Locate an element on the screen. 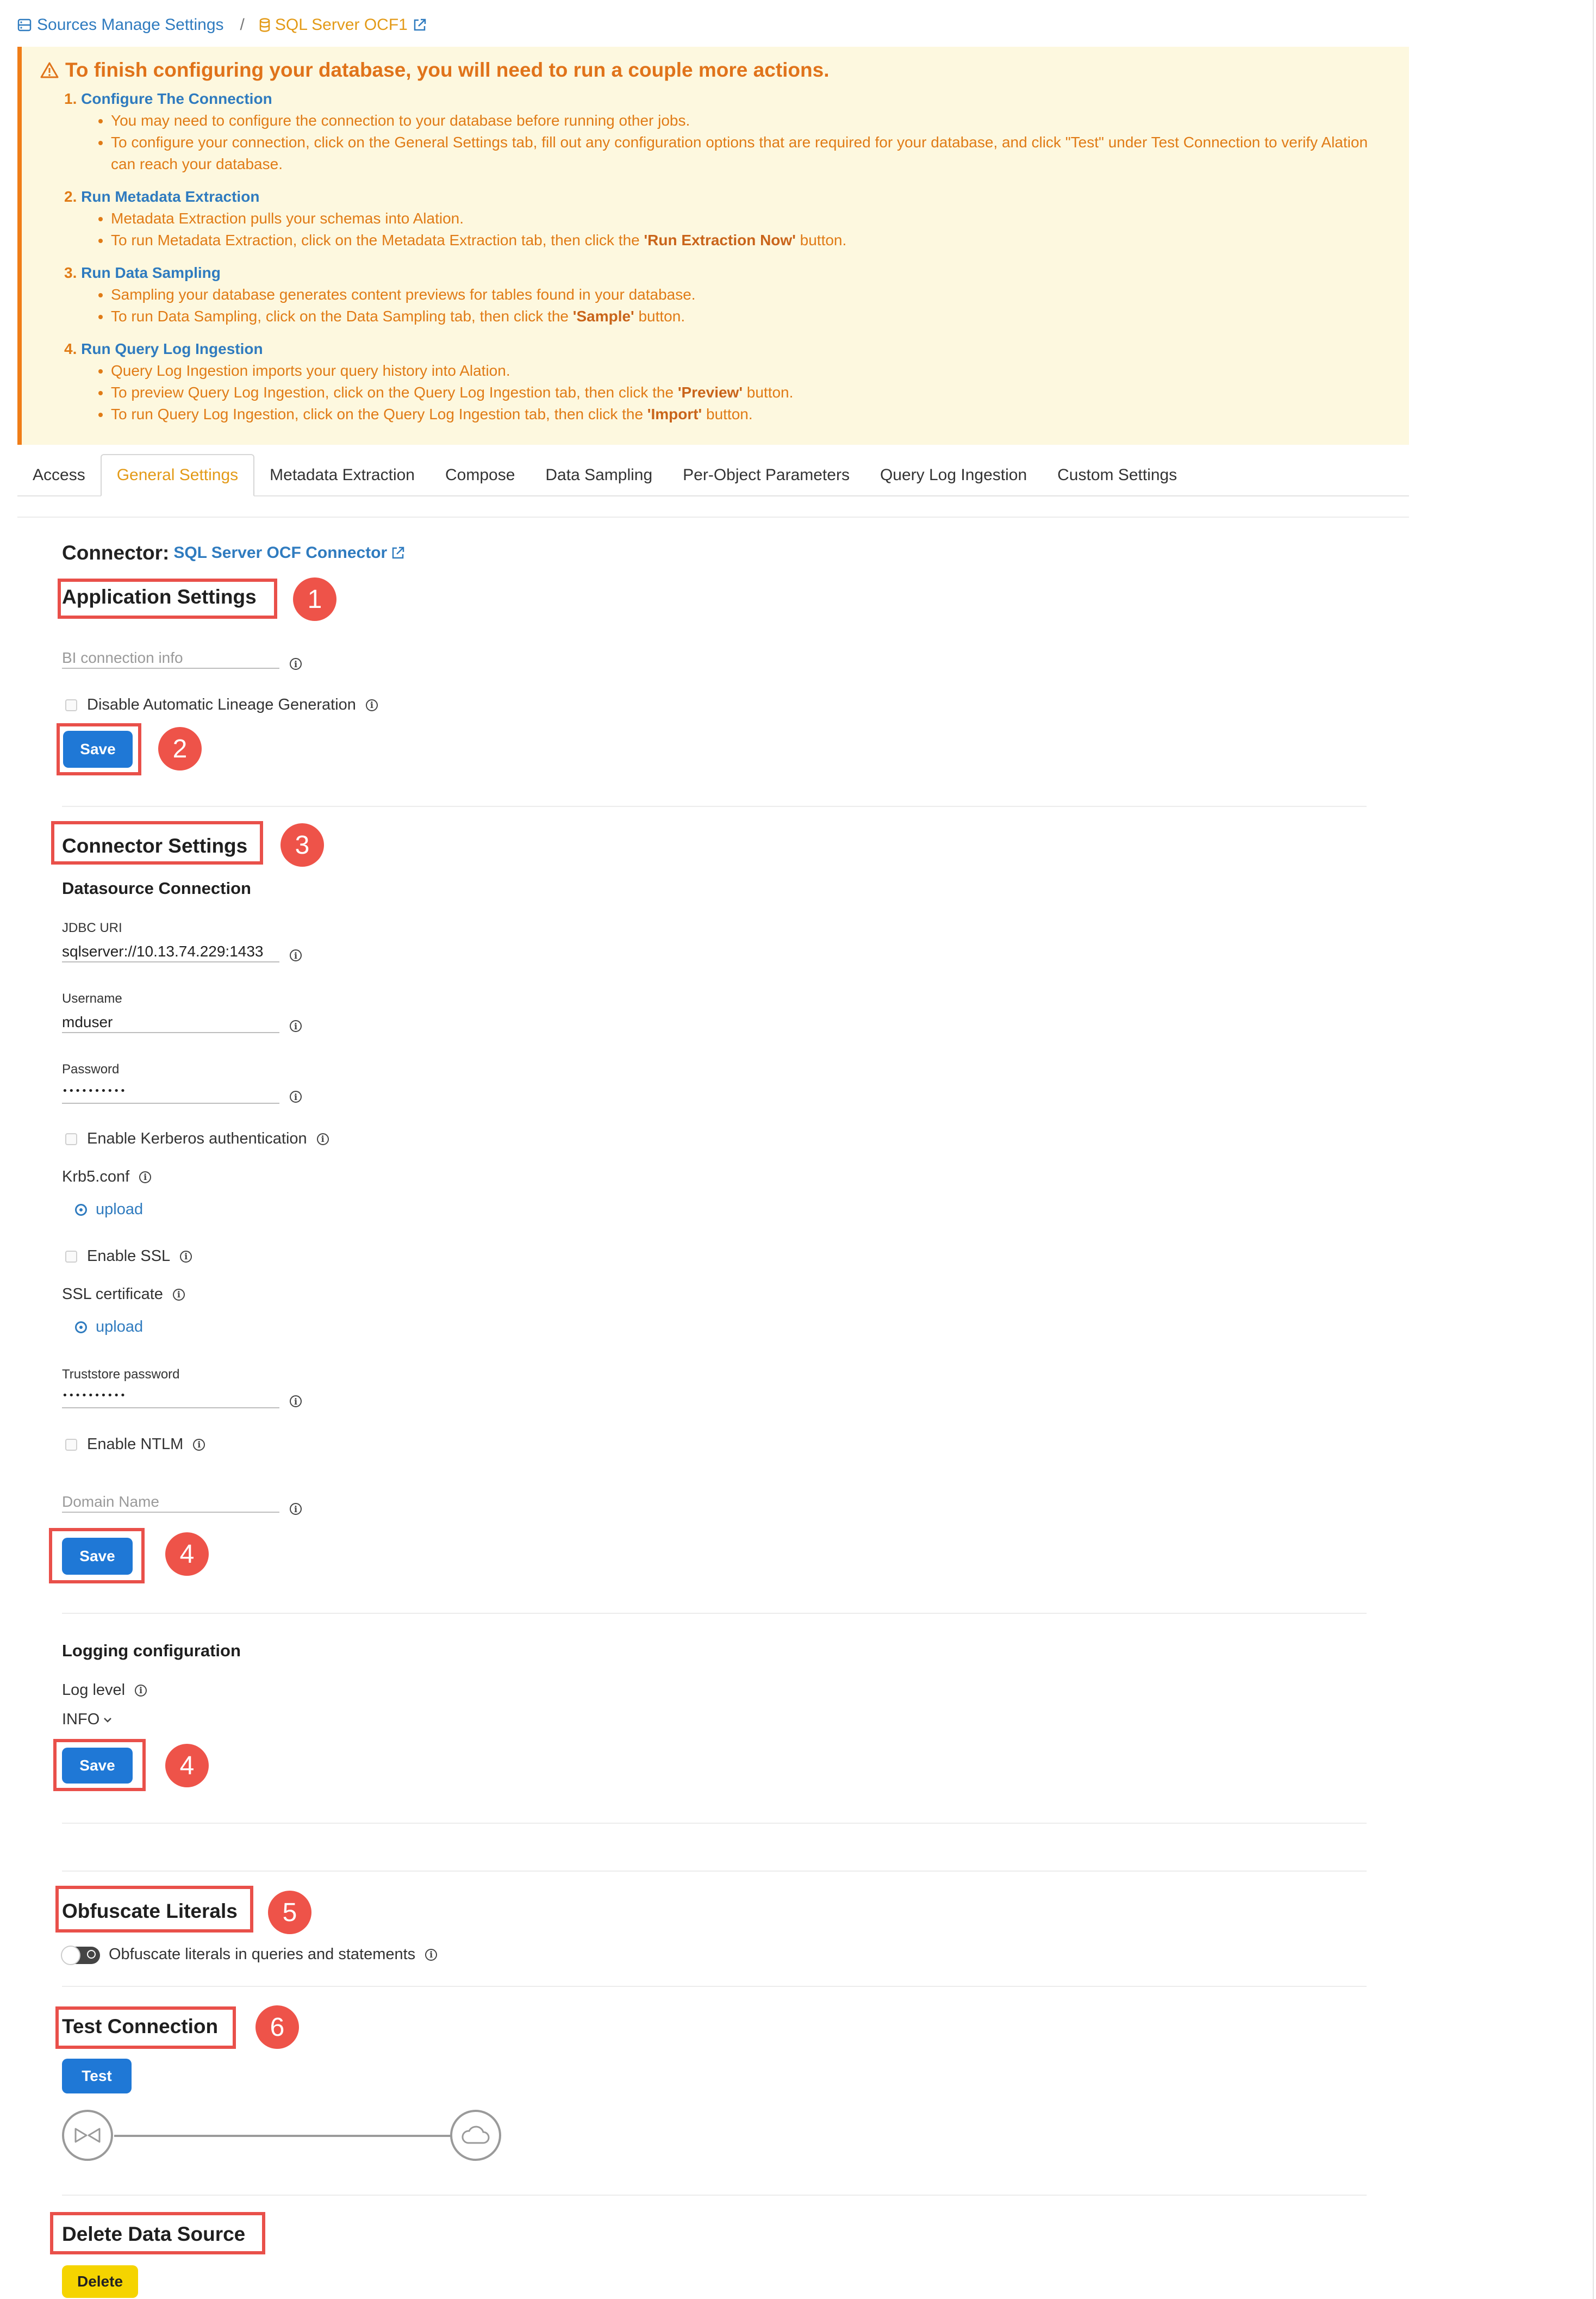  step-title-text: Run Query Log Ingestion is located at coordinates (172, 348).